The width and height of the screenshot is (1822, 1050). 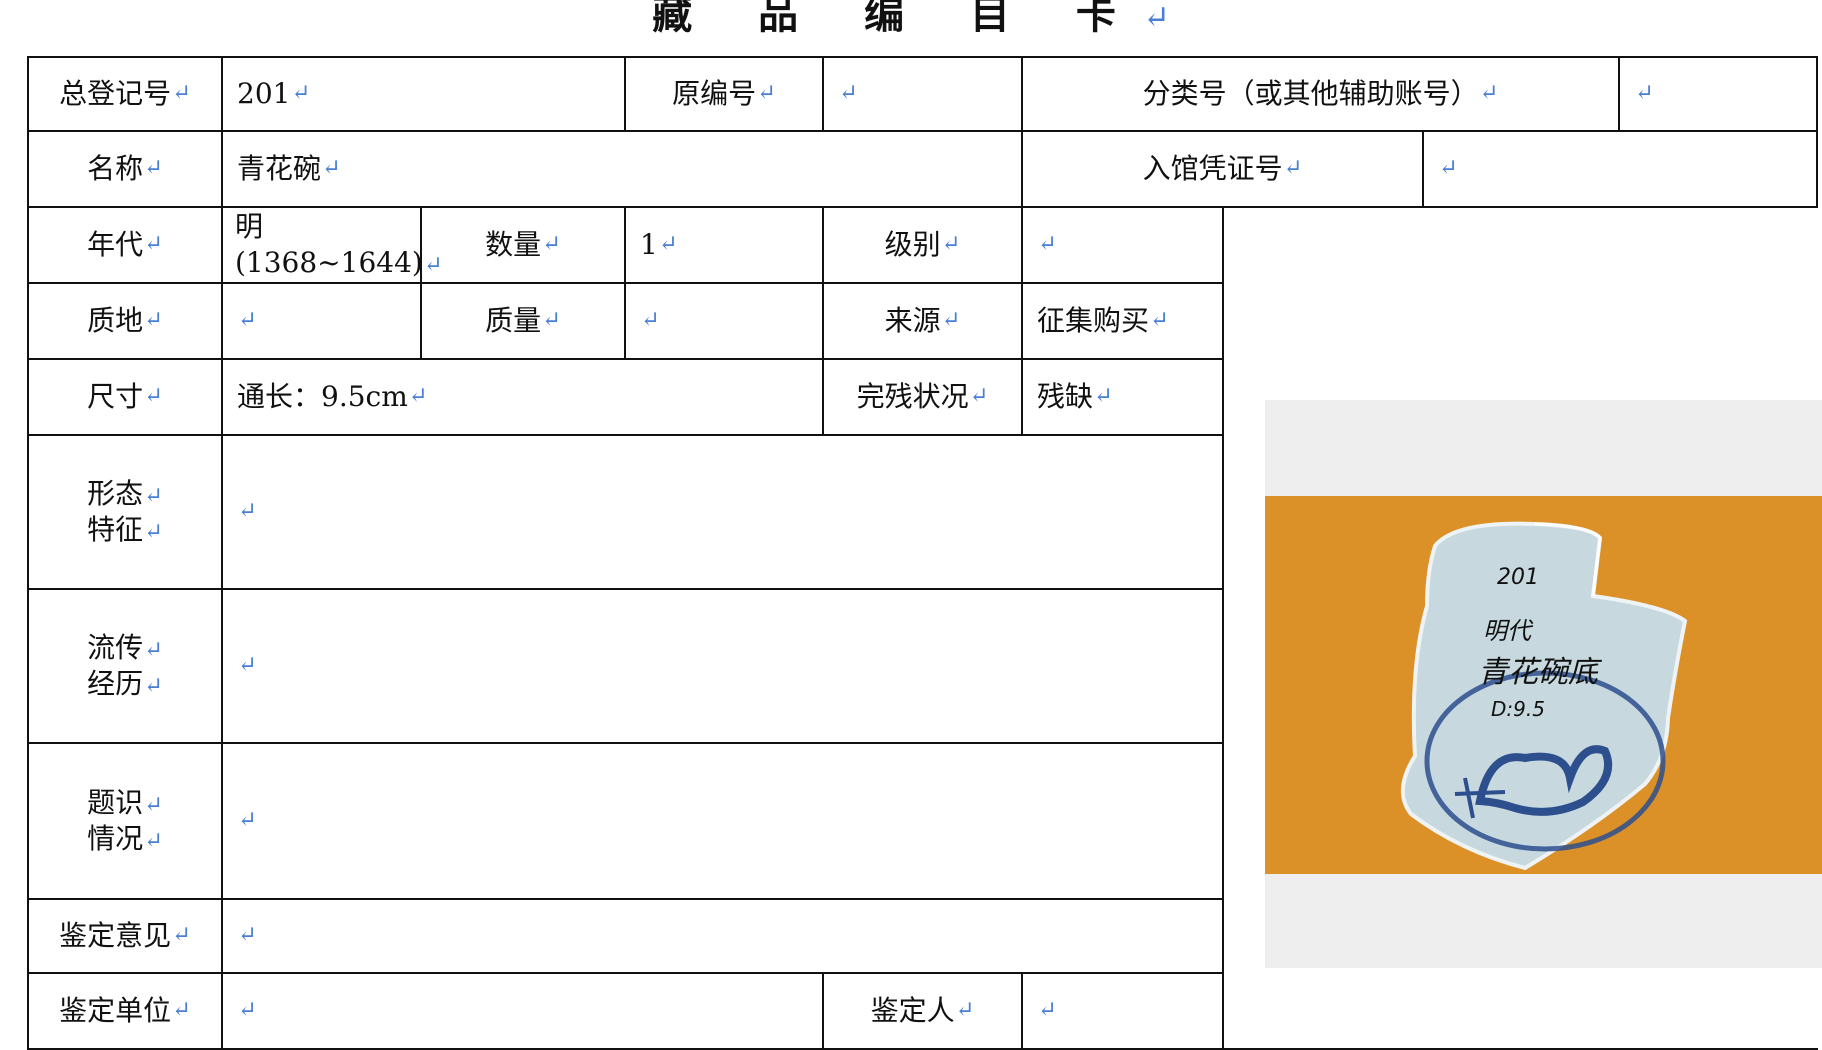 I want to click on reg-number-label: 总登记号, so click(x=125, y=94).